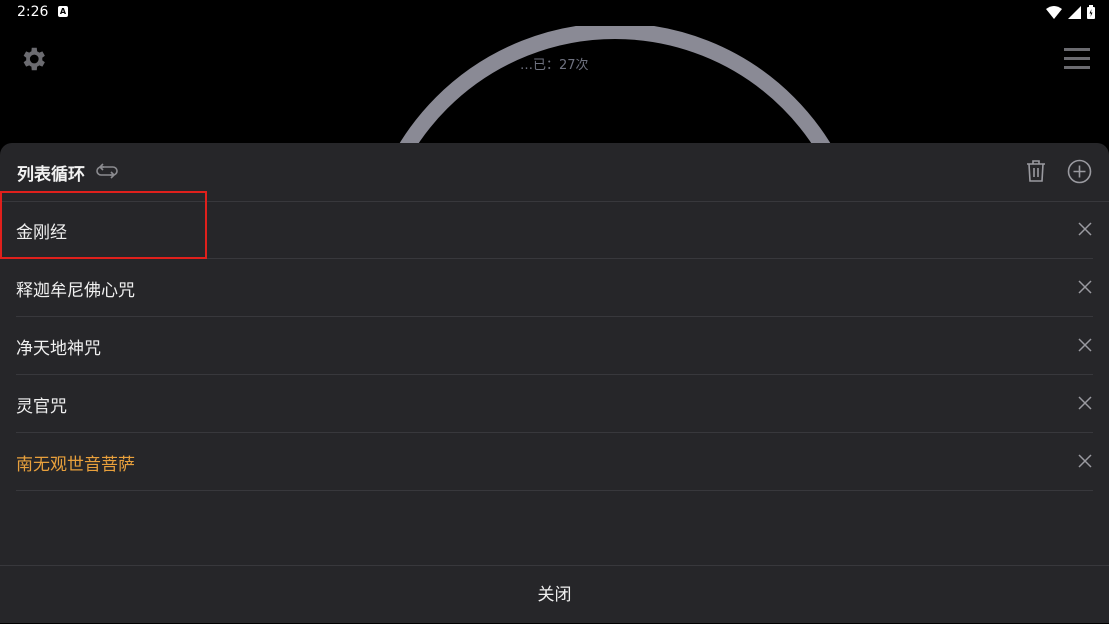 This screenshot has height=624, width=1109. Describe the element at coordinates (1077, 59) in the screenshot. I see `menu-icon` at that location.